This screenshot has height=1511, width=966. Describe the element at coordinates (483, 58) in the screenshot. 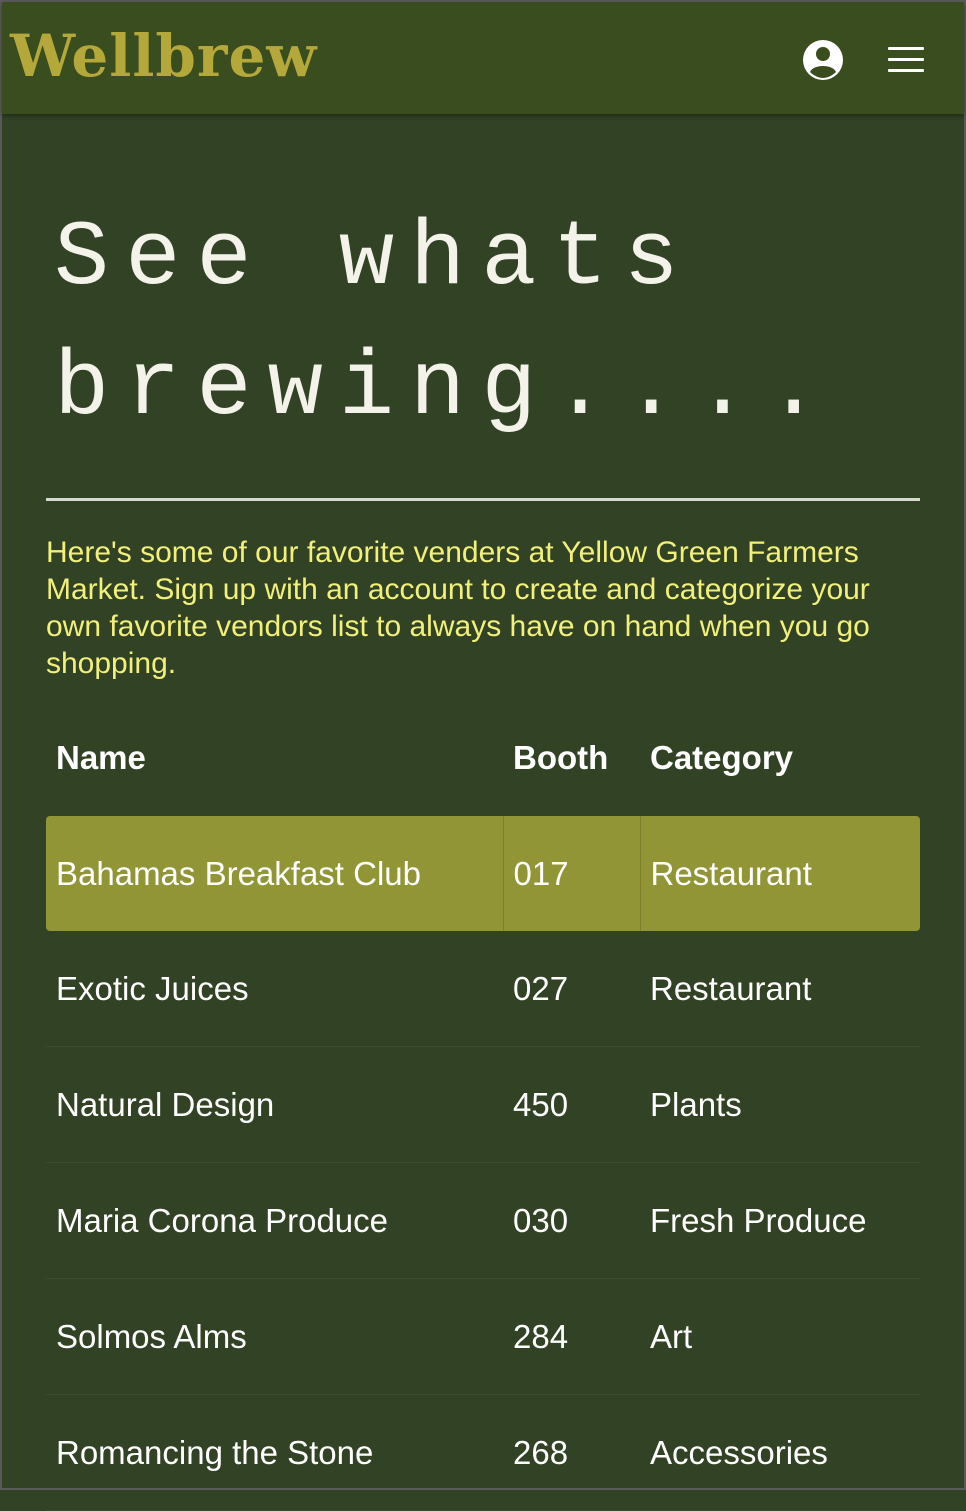

I see `top-navbar: Wellbrew` at that location.